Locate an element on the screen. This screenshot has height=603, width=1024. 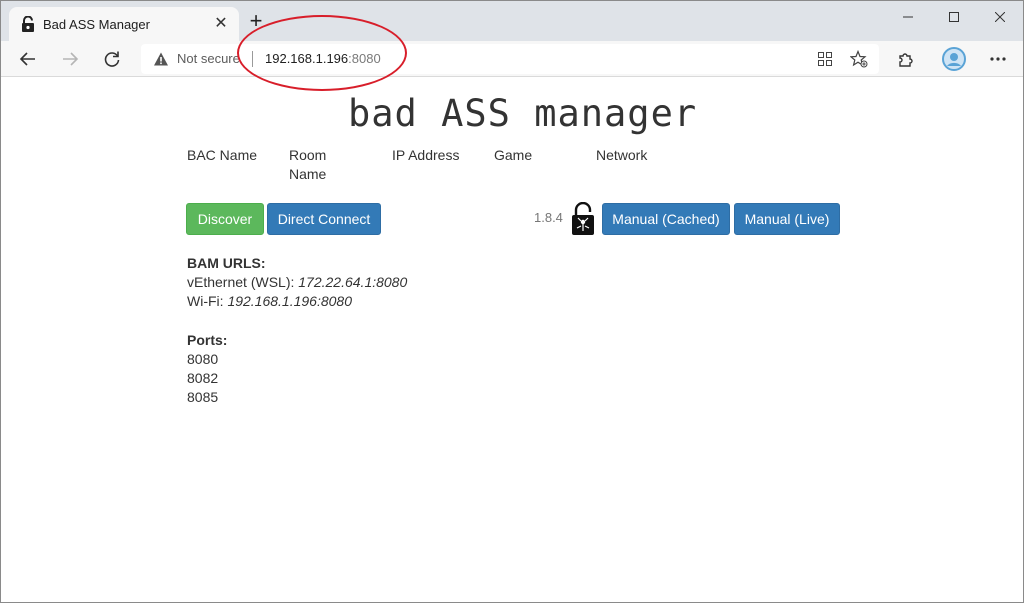
manual-cached-button: Manual (Cached) is located at coordinates (666, 219).